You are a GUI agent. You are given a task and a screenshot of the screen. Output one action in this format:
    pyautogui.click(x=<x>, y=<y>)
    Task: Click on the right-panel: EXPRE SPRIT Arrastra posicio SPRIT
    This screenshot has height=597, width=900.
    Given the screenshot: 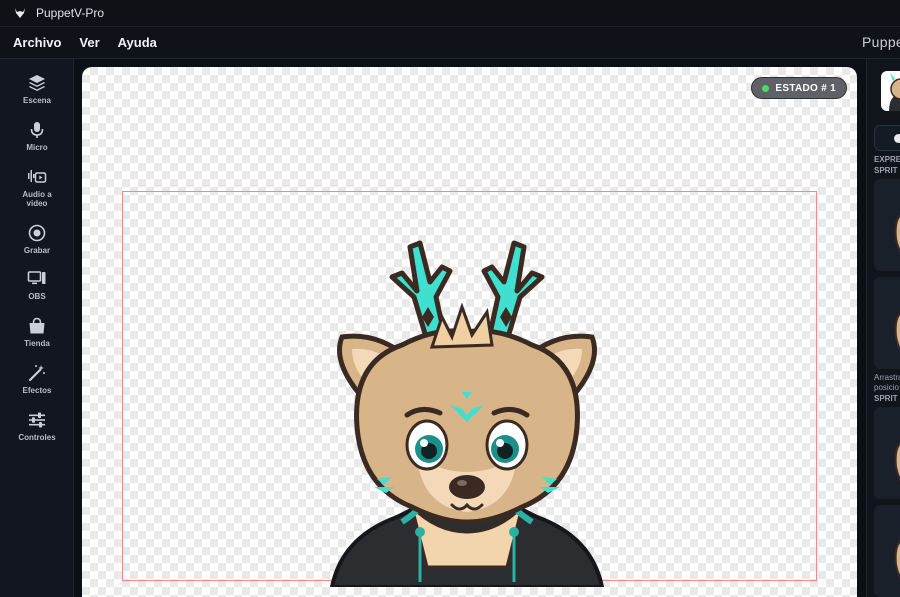 What is the action you would take?
    pyautogui.click(x=883, y=328)
    